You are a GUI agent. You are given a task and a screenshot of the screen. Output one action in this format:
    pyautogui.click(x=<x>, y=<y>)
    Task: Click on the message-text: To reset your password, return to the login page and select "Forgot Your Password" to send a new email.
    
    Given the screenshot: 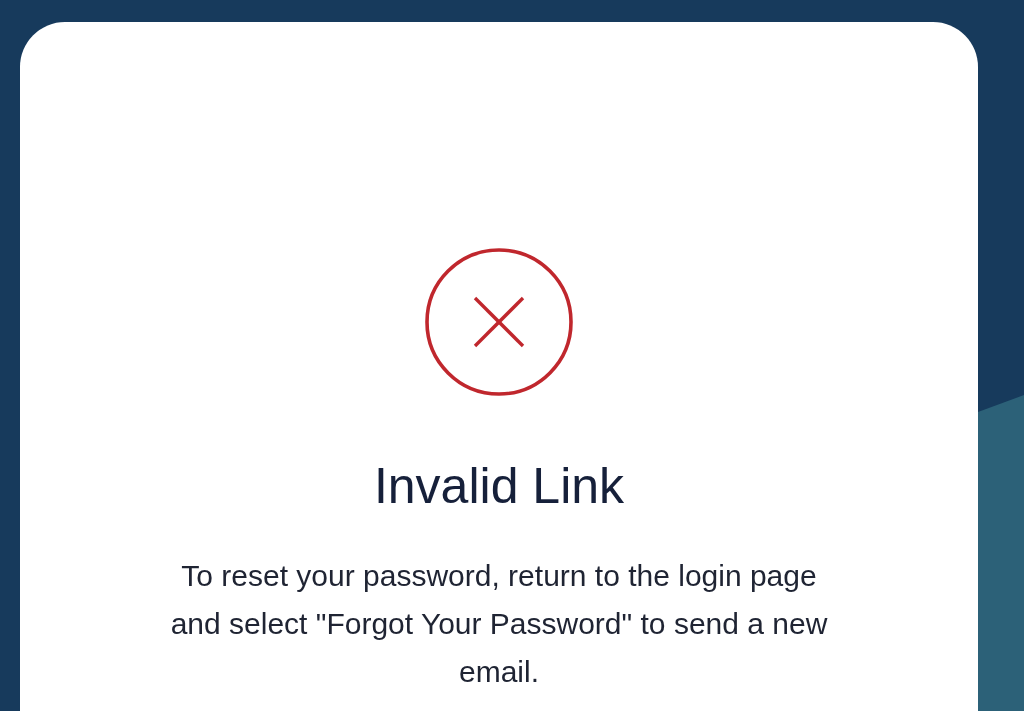 What is the action you would take?
    pyautogui.click(x=499, y=624)
    